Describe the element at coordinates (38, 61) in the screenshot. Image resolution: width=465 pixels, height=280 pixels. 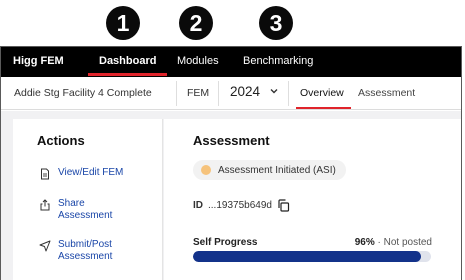
I see `brand-logo: Higg FEM` at that location.